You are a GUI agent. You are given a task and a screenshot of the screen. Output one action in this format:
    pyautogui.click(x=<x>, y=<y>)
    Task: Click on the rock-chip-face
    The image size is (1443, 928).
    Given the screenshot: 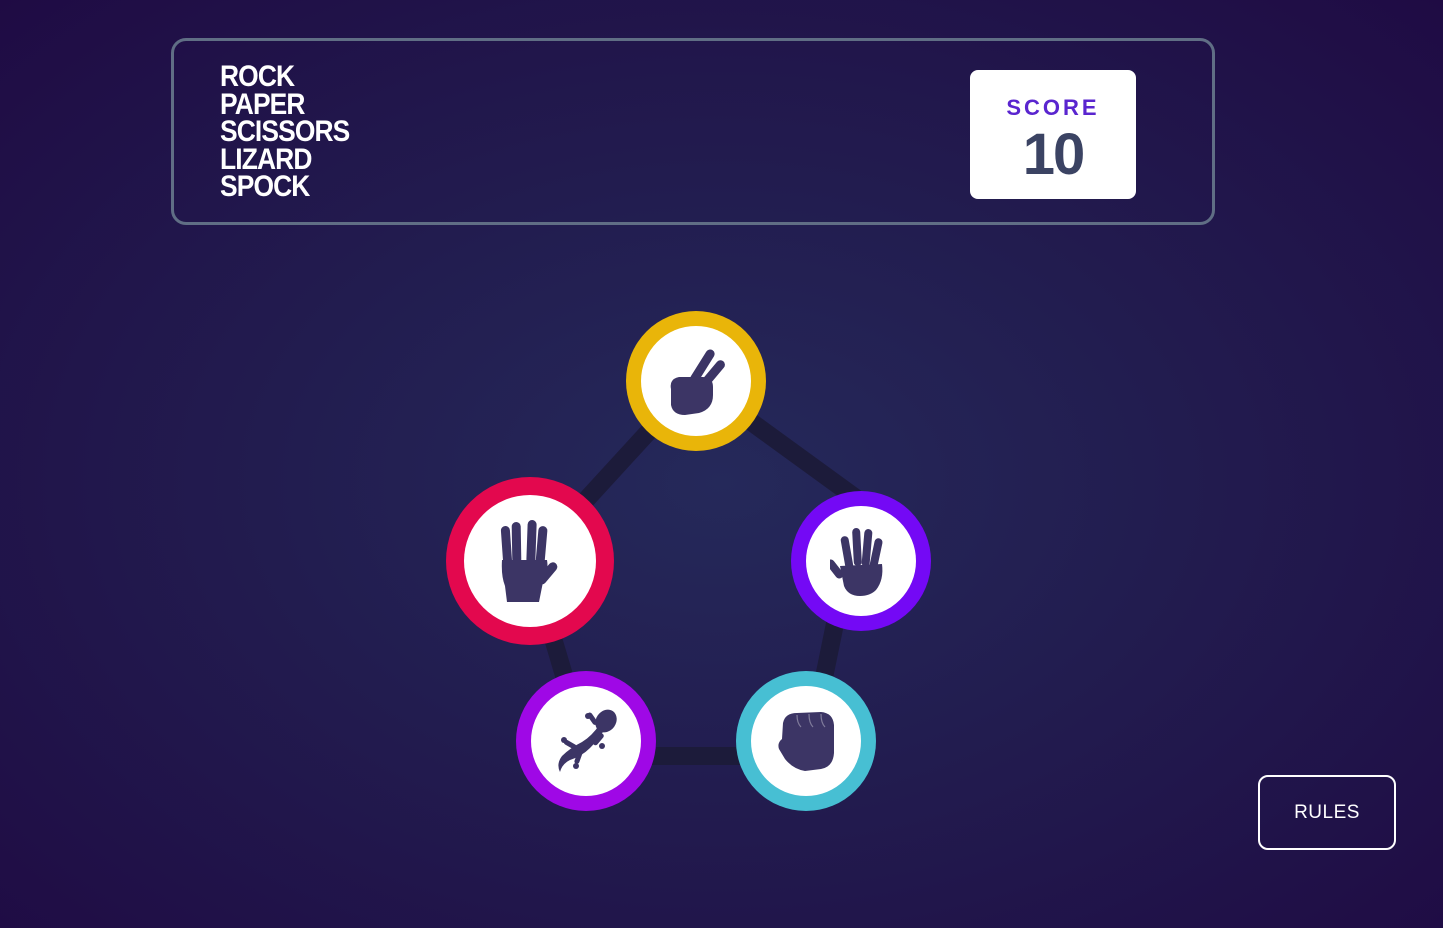 What is the action you would take?
    pyautogui.click(x=806, y=741)
    